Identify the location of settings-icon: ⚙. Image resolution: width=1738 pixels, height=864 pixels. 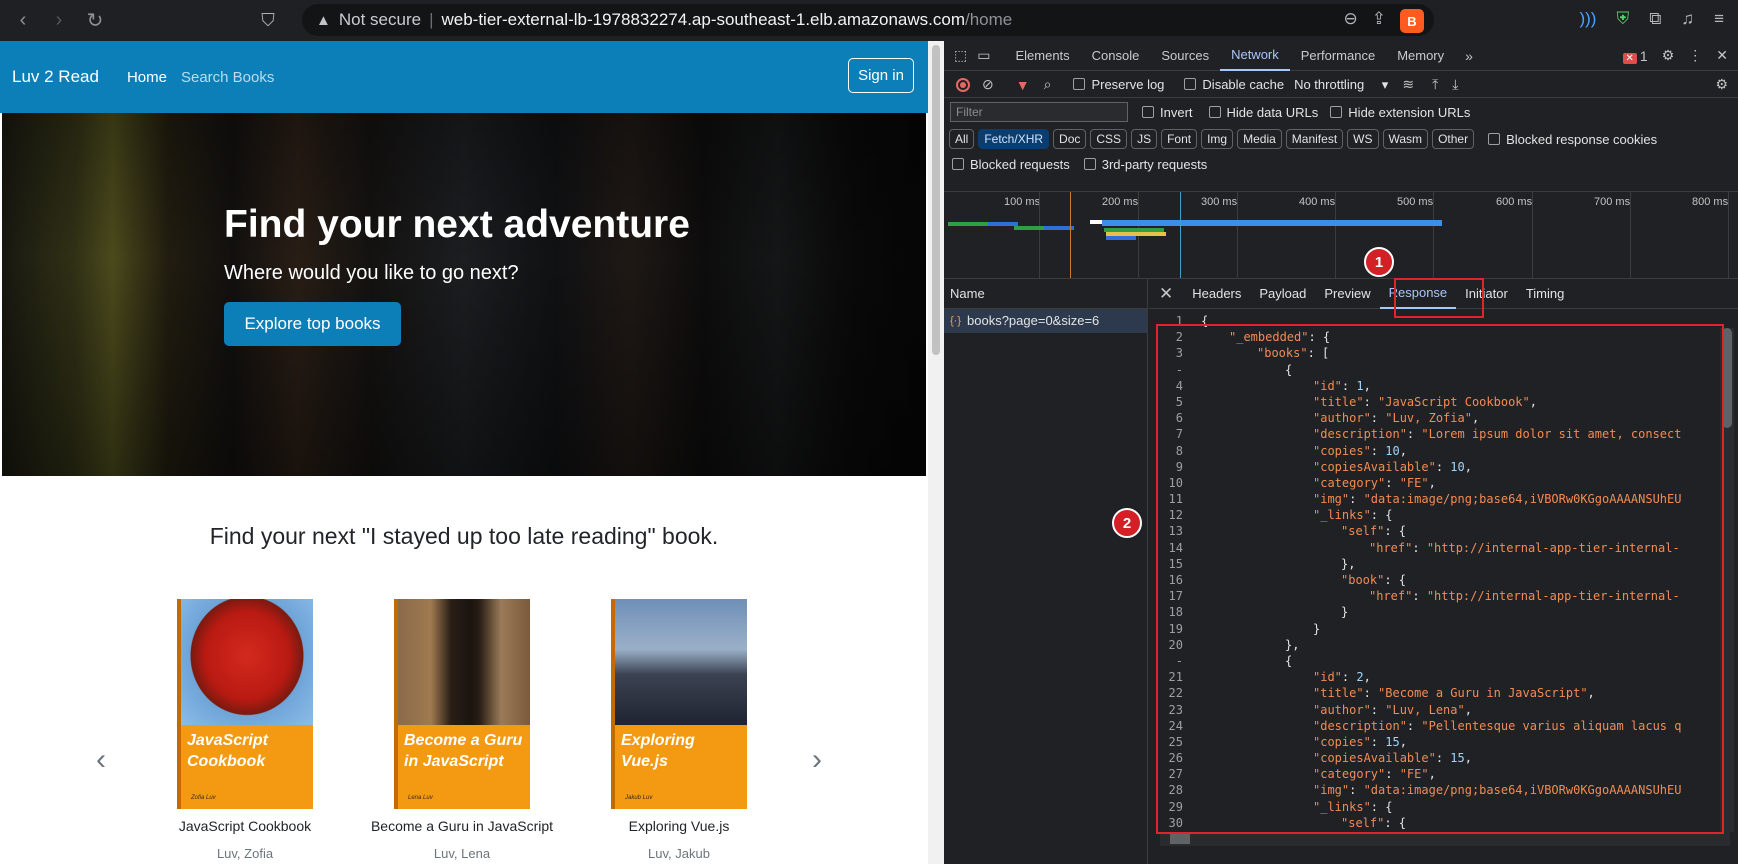
(1668, 55).